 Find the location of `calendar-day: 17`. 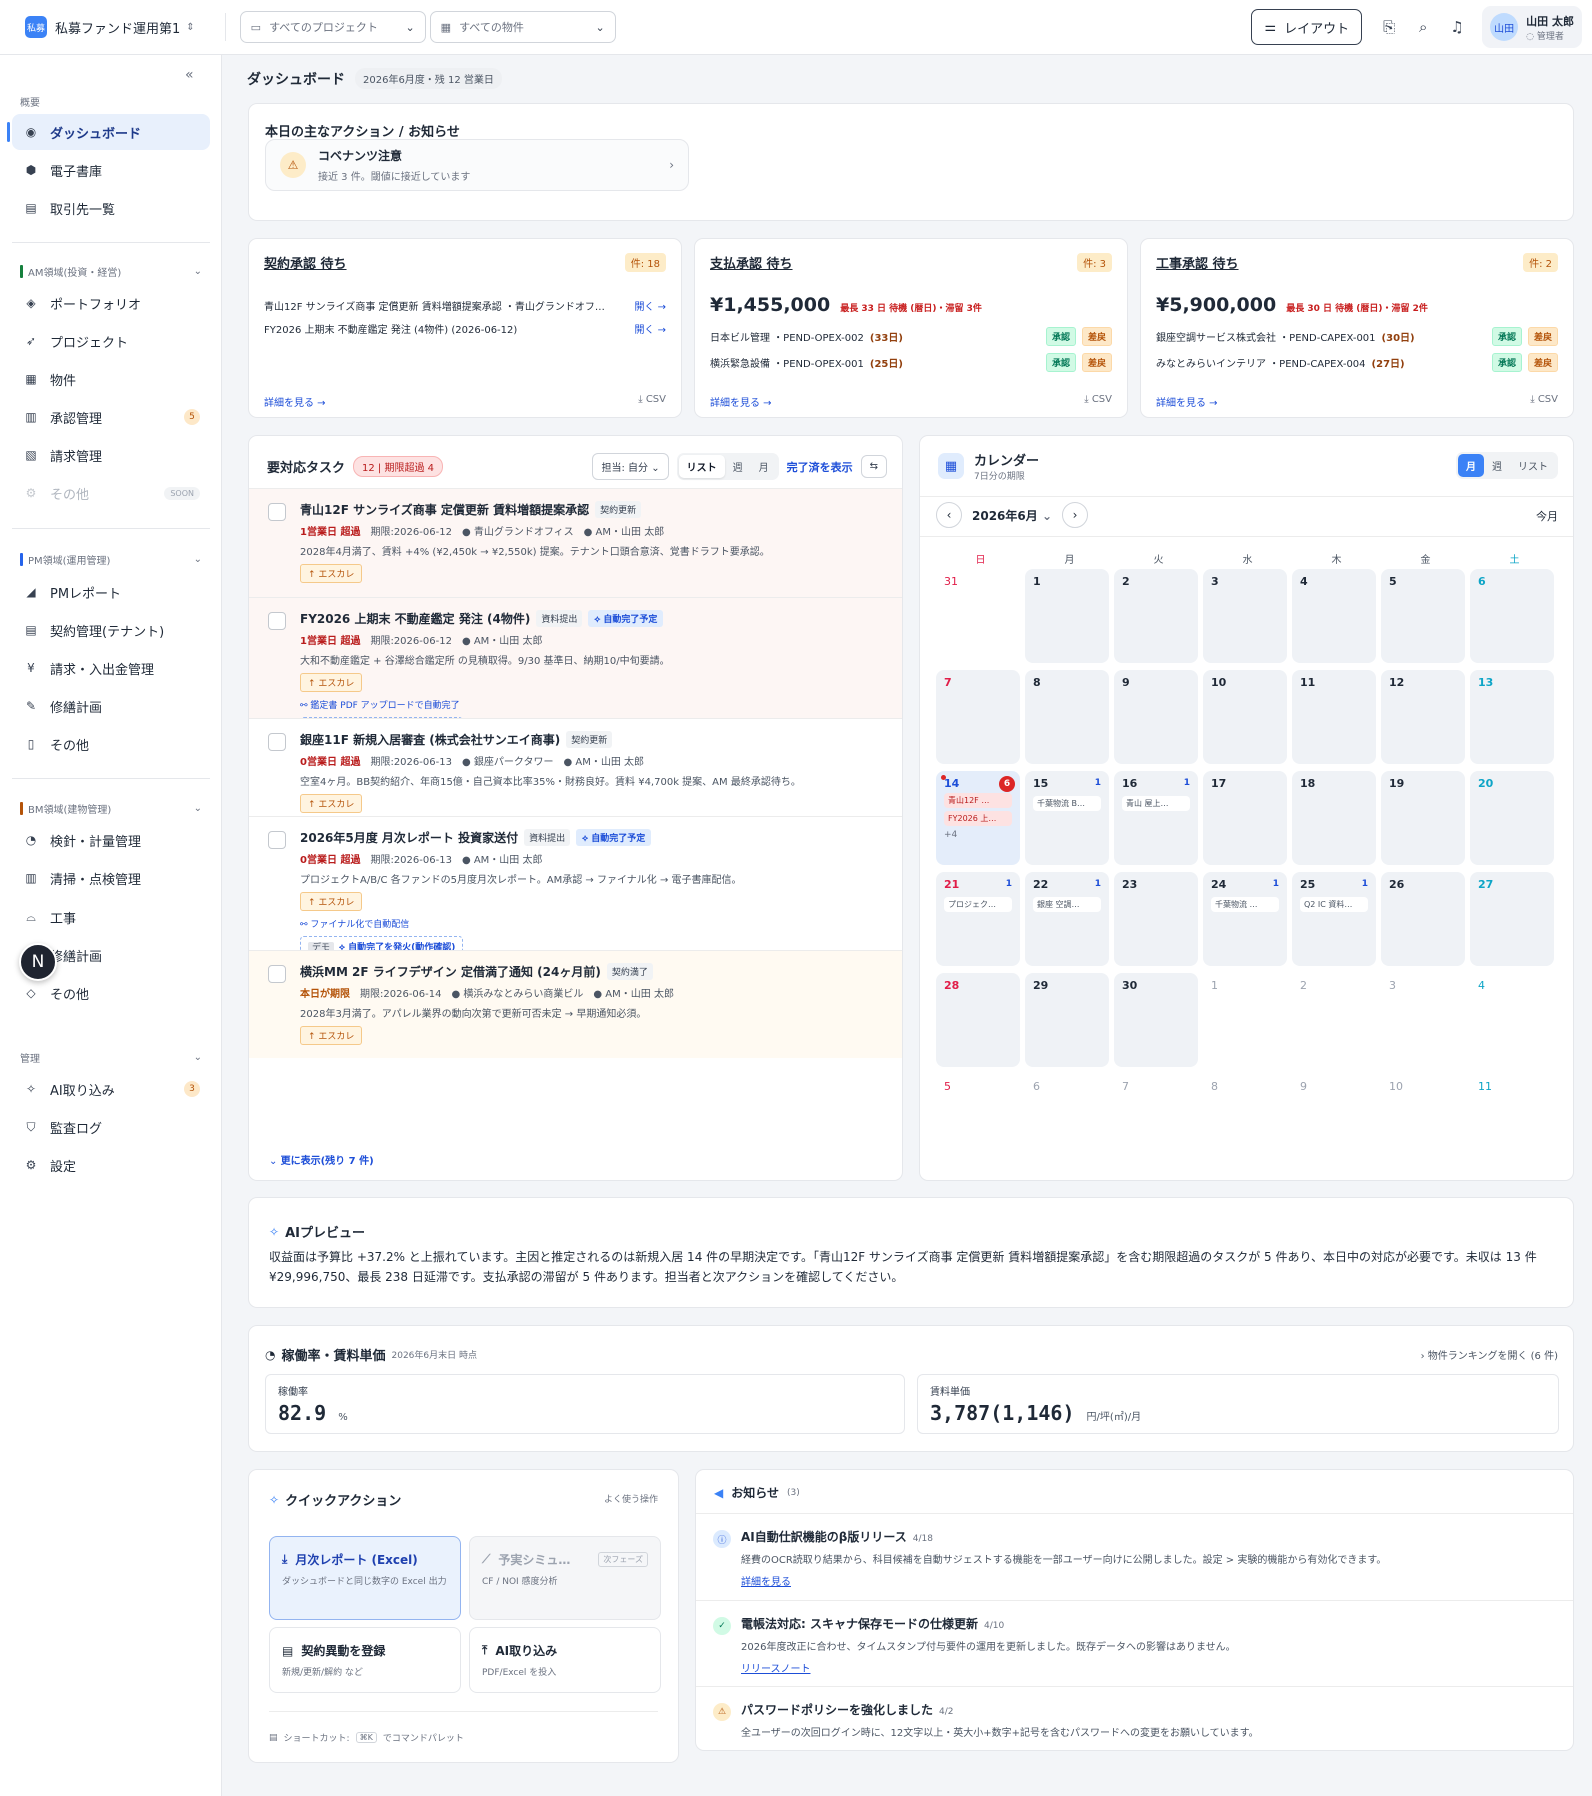

calendar-day: 17 is located at coordinates (1245, 818).